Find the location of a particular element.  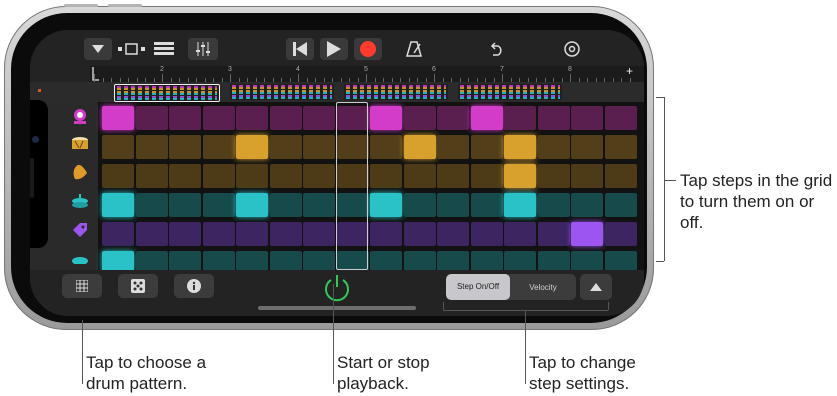

start-stop-button is located at coordinates (337, 287).